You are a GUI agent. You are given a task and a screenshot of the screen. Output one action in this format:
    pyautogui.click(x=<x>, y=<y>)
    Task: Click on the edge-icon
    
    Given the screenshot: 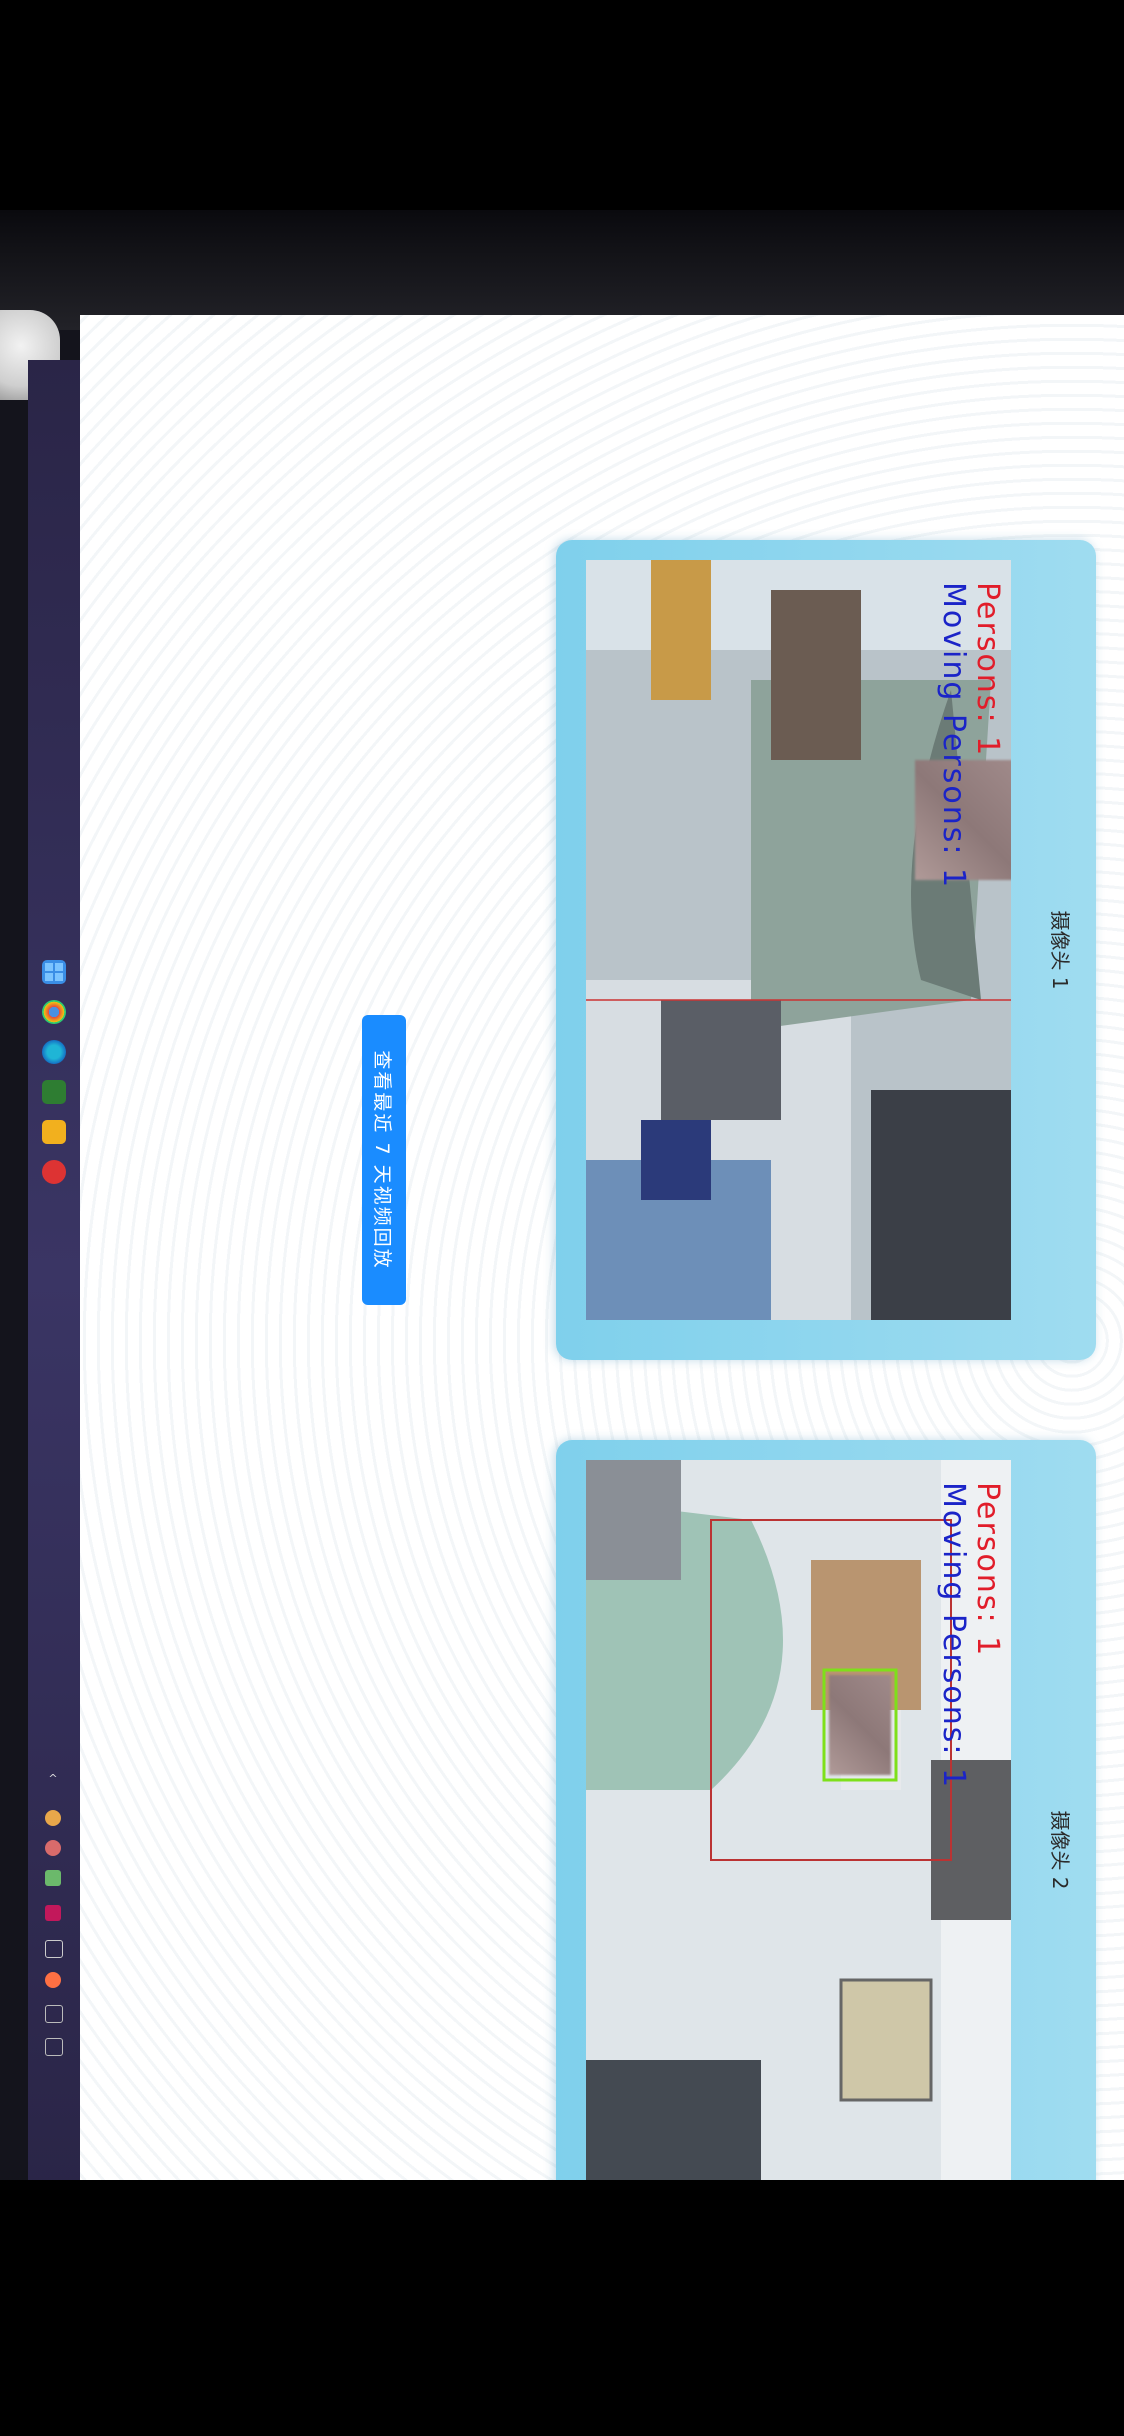 What is the action you would take?
    pyautogui.click(x=54, y=1052)
    